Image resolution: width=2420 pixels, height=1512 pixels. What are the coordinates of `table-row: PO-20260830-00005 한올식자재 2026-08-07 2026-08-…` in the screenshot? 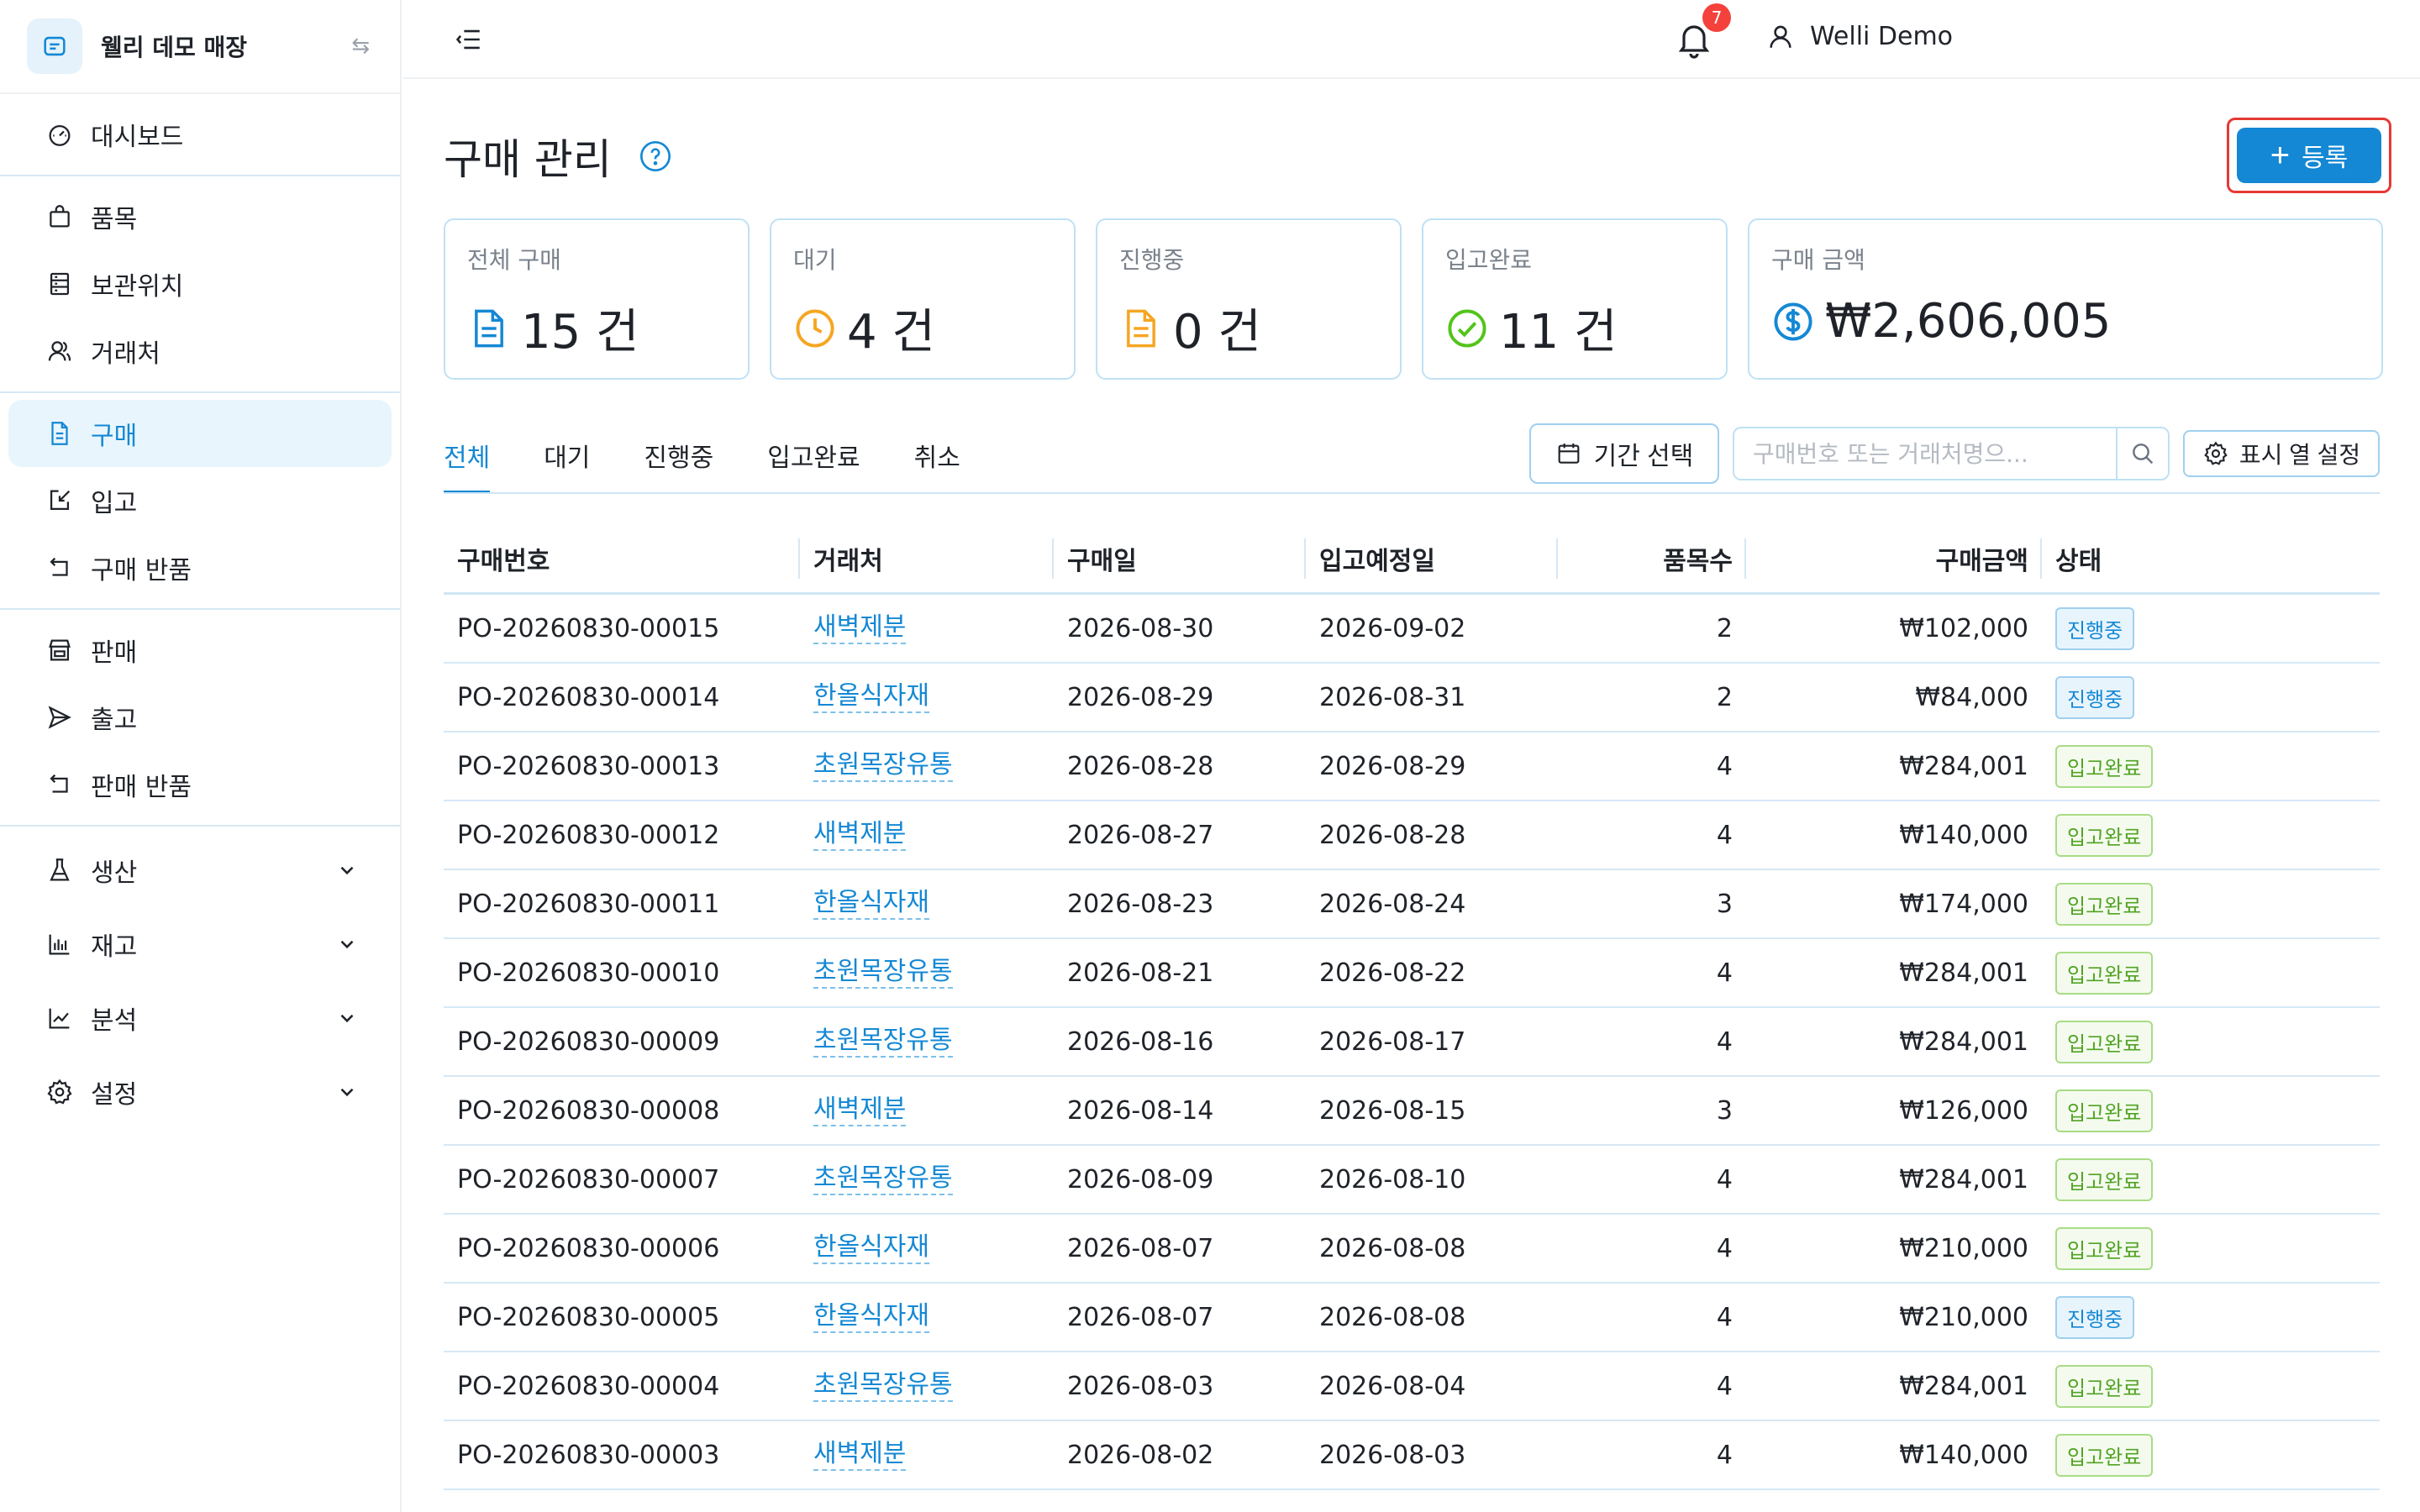 It's located at (1412, 1318).